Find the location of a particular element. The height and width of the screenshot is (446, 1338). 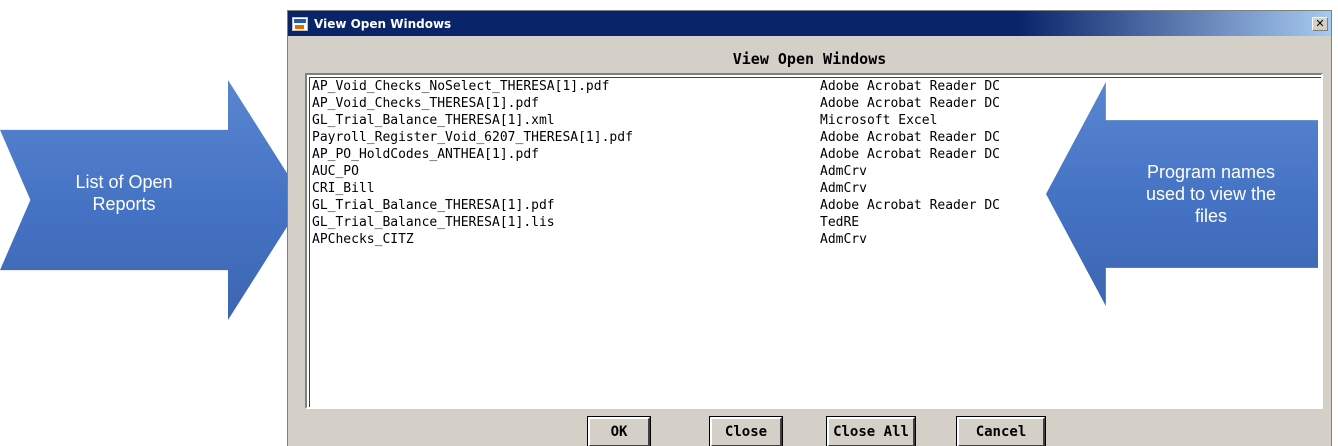

list-item-file-name: AP_Void_Checks_NoSelect_THERESA[1].pdf is located at coordinates (461, 86).